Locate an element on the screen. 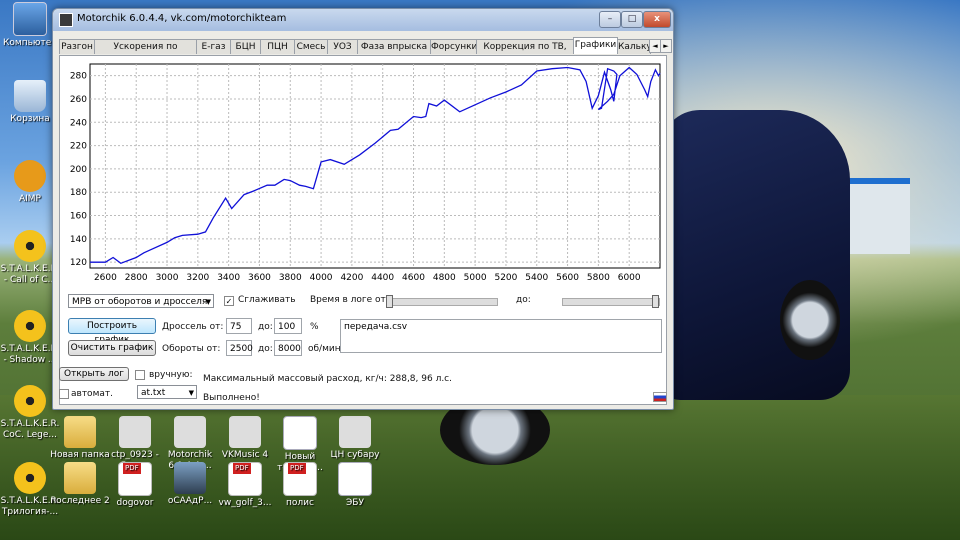  x-tick-label: 5600 is located at coordinates (567, 278).